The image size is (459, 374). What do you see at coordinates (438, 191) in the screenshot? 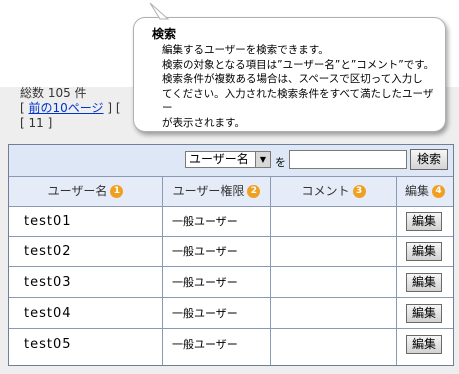
I see `badge-4: 4` at bounding box center [438, 191].